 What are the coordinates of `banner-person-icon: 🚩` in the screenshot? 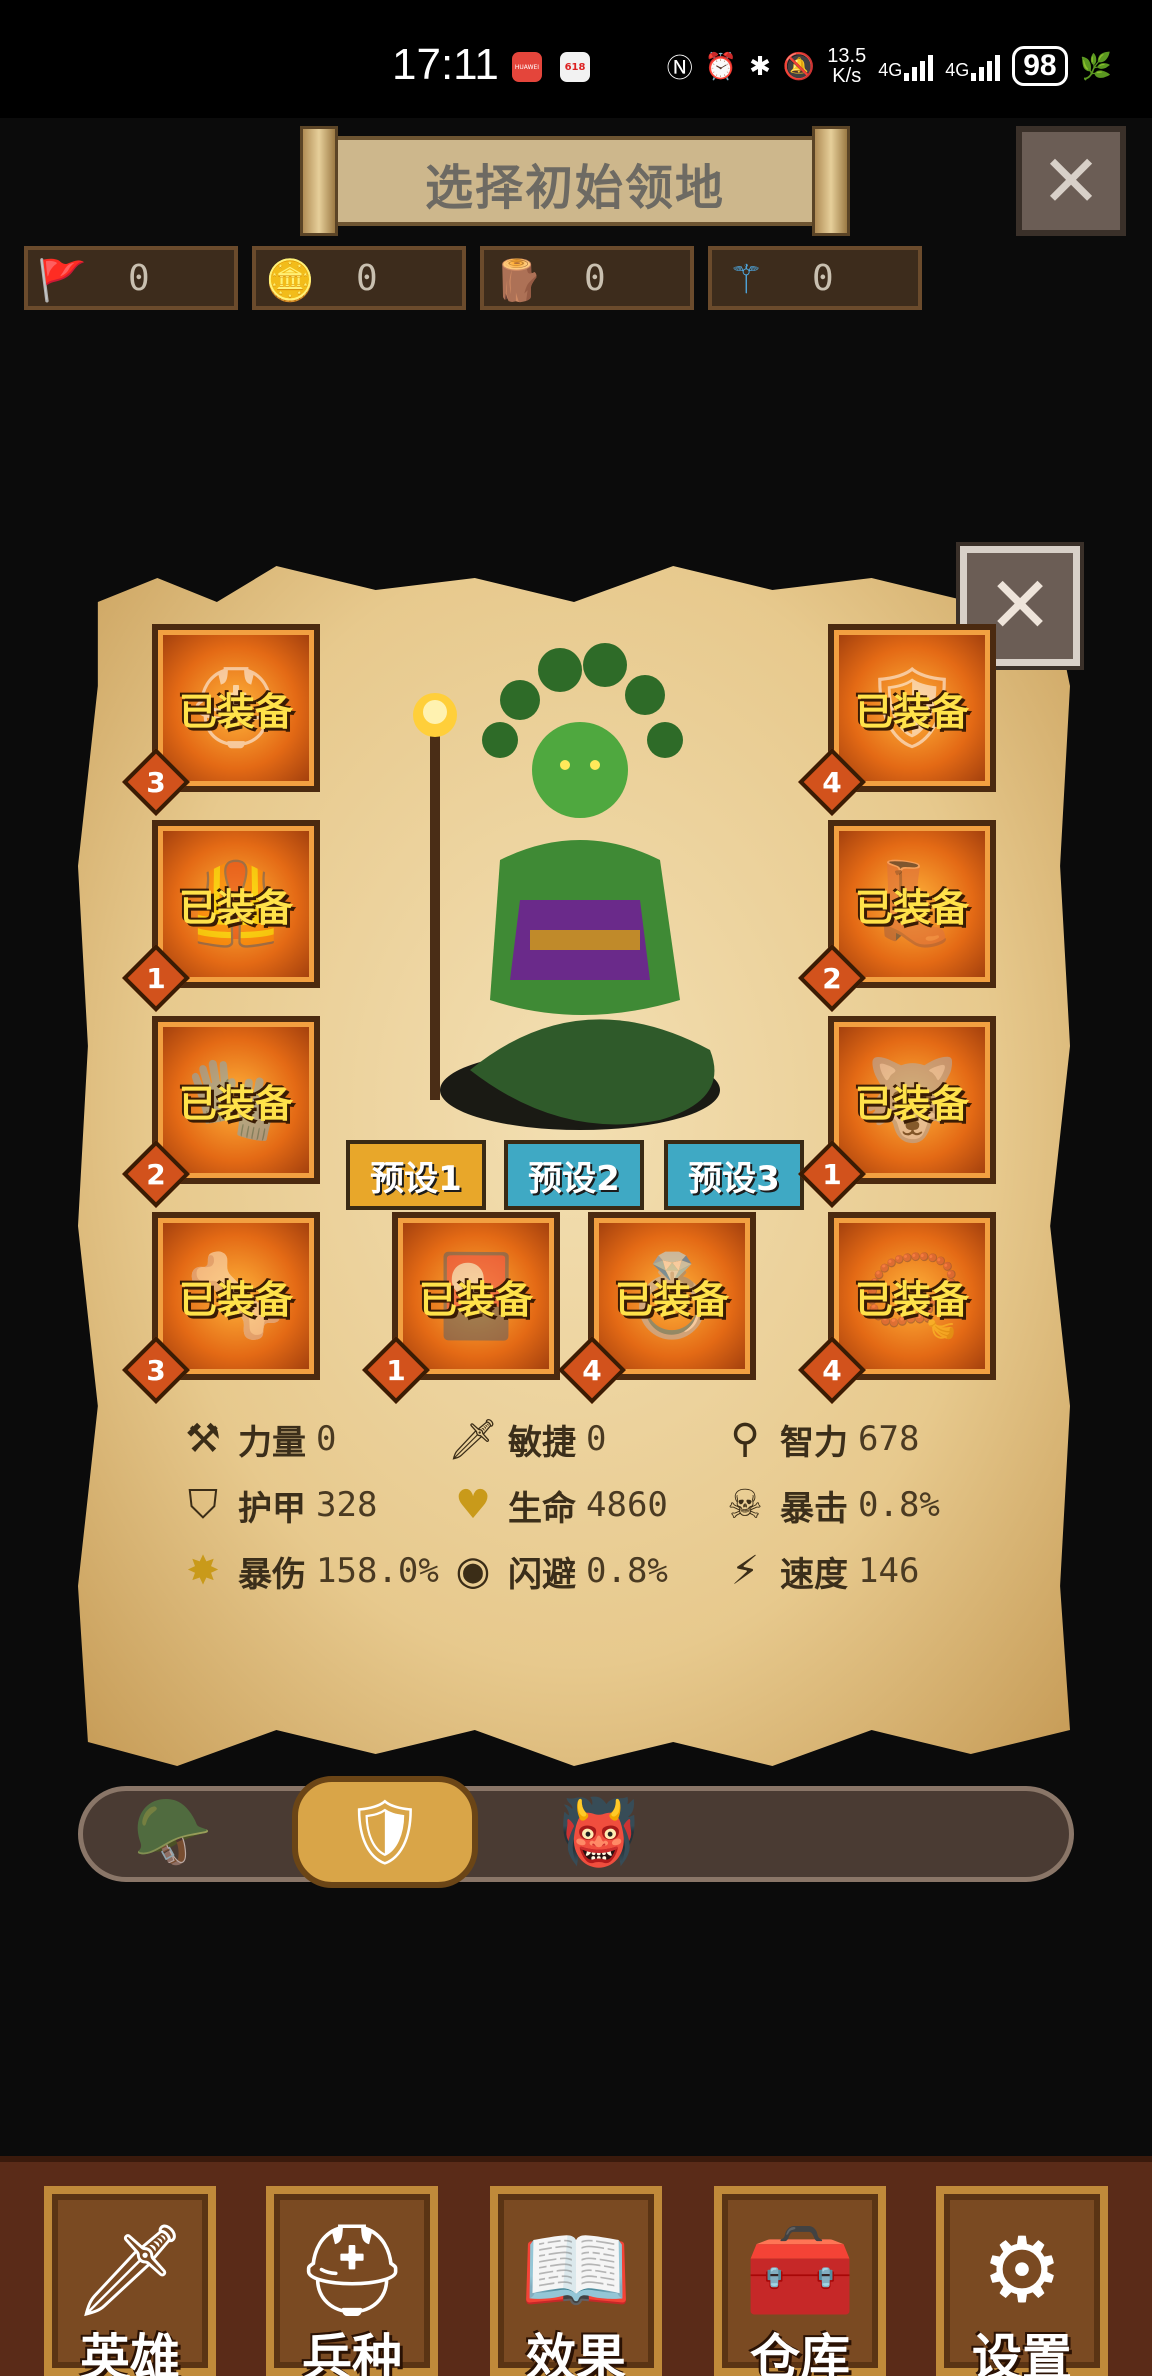 It's located at (62, 280).